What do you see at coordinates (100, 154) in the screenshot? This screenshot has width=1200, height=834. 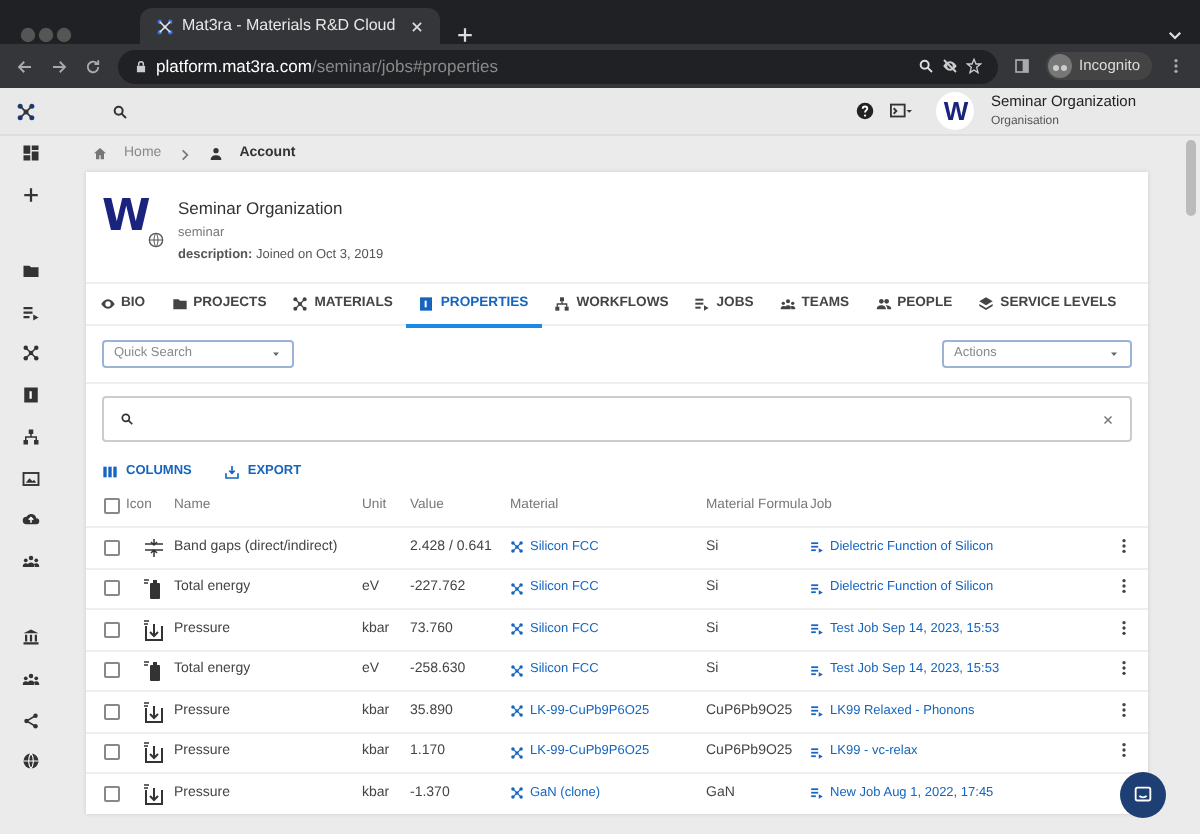 I see `home-icon` at bounding box center [100, 154].